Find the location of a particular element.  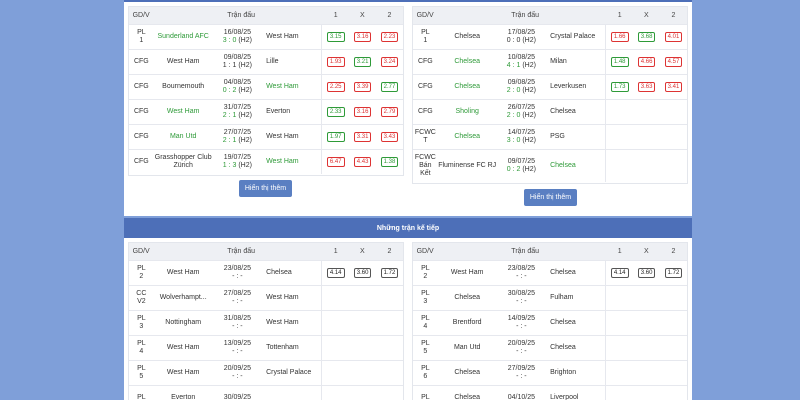

match-row: PL 5 West Ham 20/09/25- : - Crystal Palace is located at coordinates (266, 372).